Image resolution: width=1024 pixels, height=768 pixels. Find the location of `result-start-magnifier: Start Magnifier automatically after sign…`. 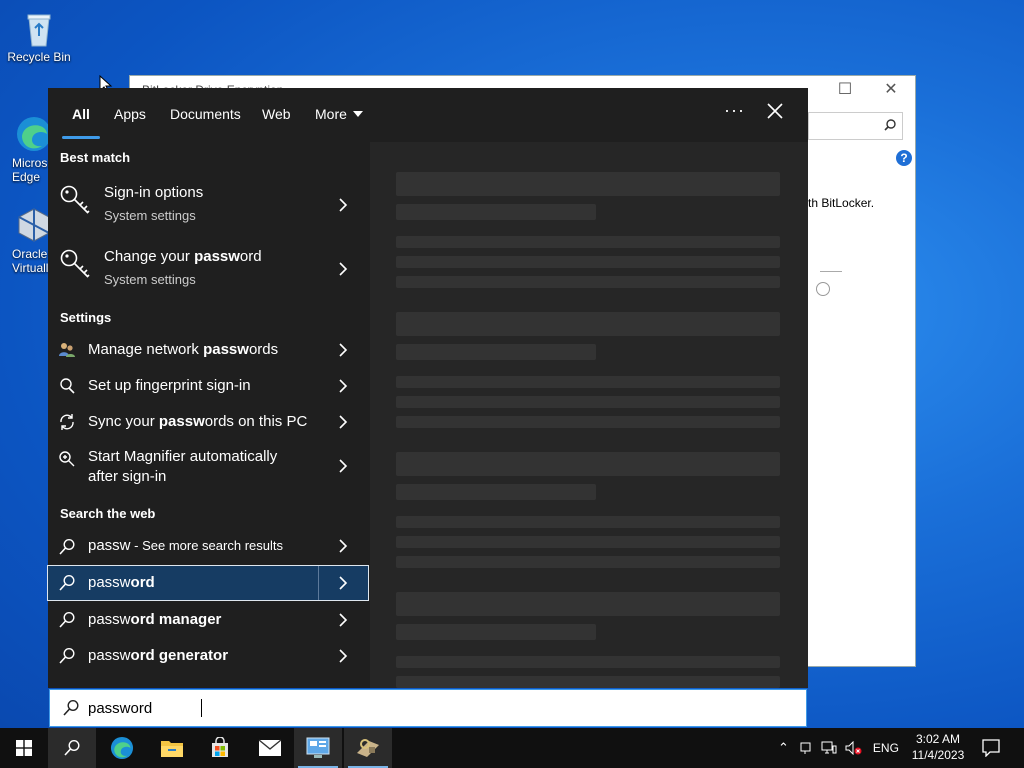

result-start-magnifier: Start Magnifier automatically after sign… is located at coordinates (208, 466).